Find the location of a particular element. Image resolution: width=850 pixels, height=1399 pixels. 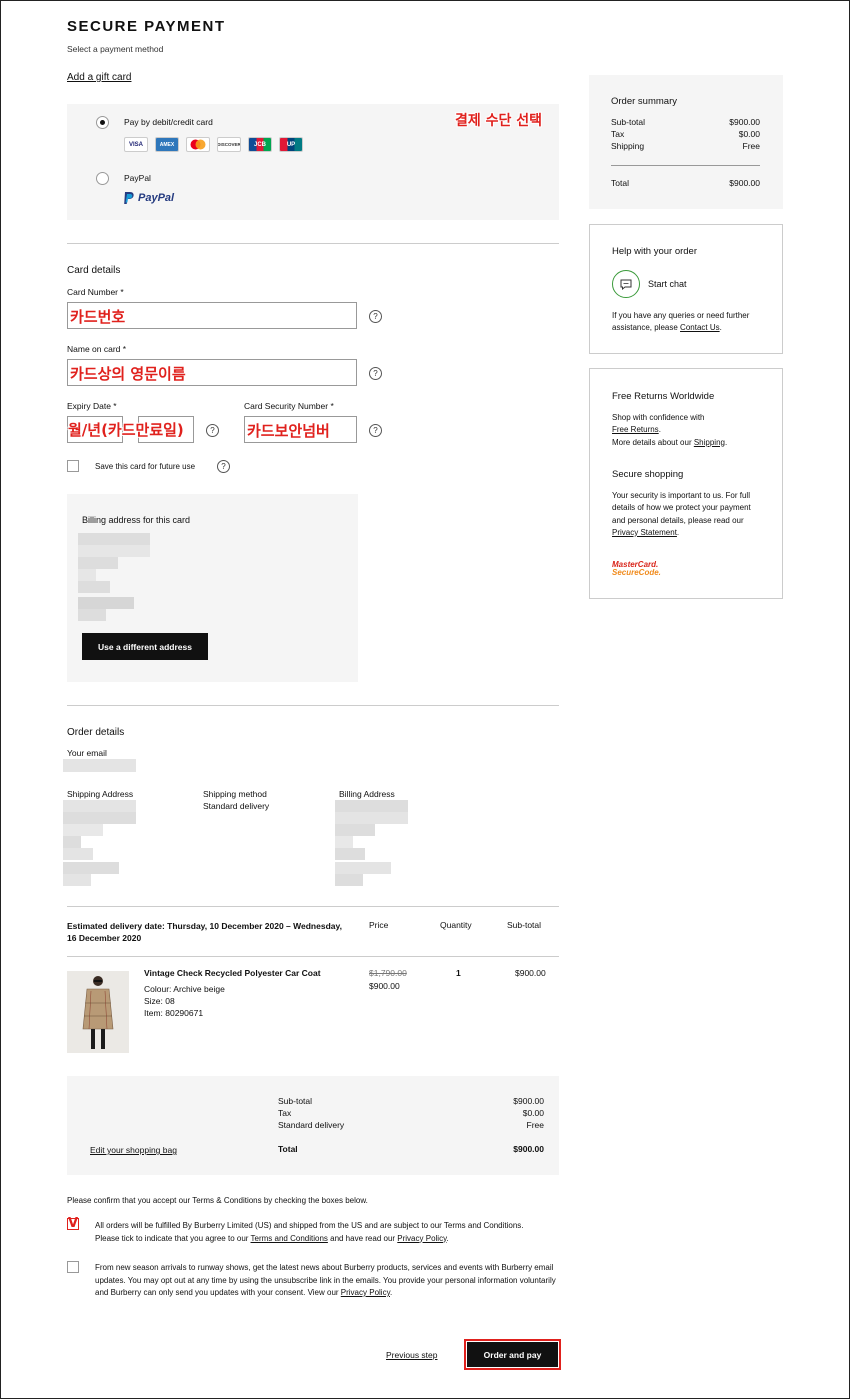

security-number-input: 카드보안넘버 is located at coordinates (300, 429).